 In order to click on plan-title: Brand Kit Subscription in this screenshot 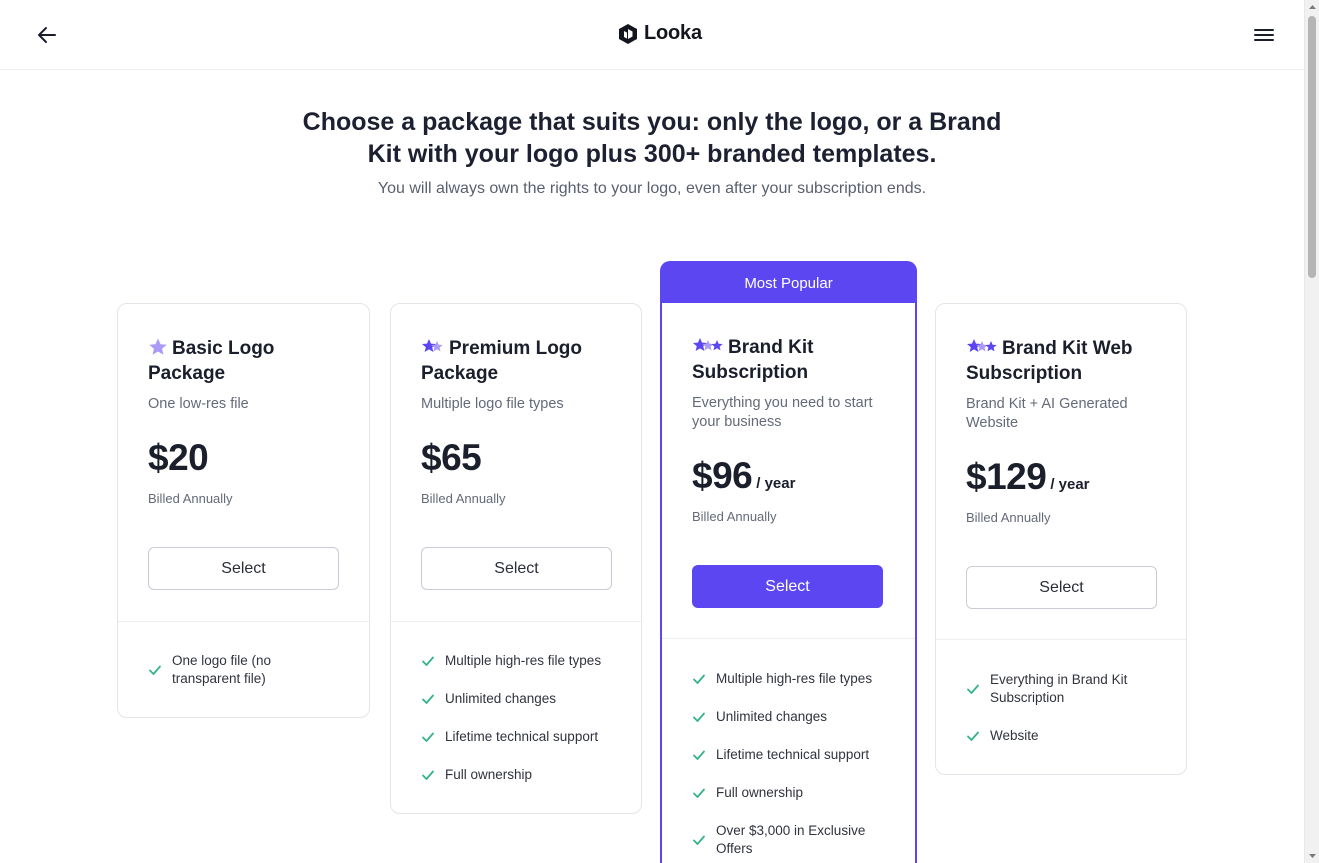, I will do `click(753, 360)`.